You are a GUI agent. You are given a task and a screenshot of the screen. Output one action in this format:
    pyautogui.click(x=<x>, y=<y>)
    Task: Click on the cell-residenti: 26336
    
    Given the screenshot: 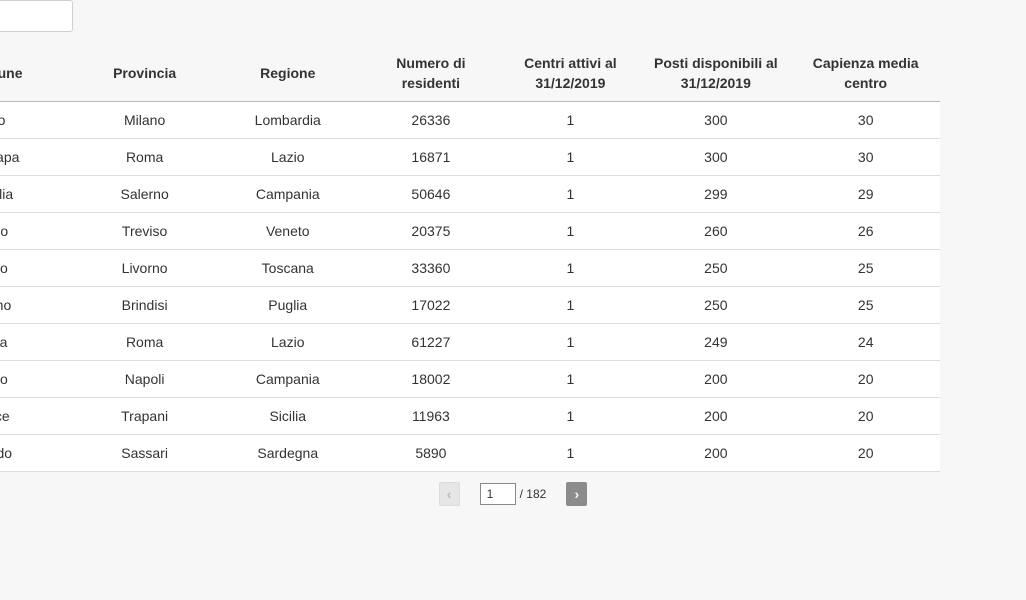 What is the action you would take?
    pyautogui.click(x=431, y=120)
    